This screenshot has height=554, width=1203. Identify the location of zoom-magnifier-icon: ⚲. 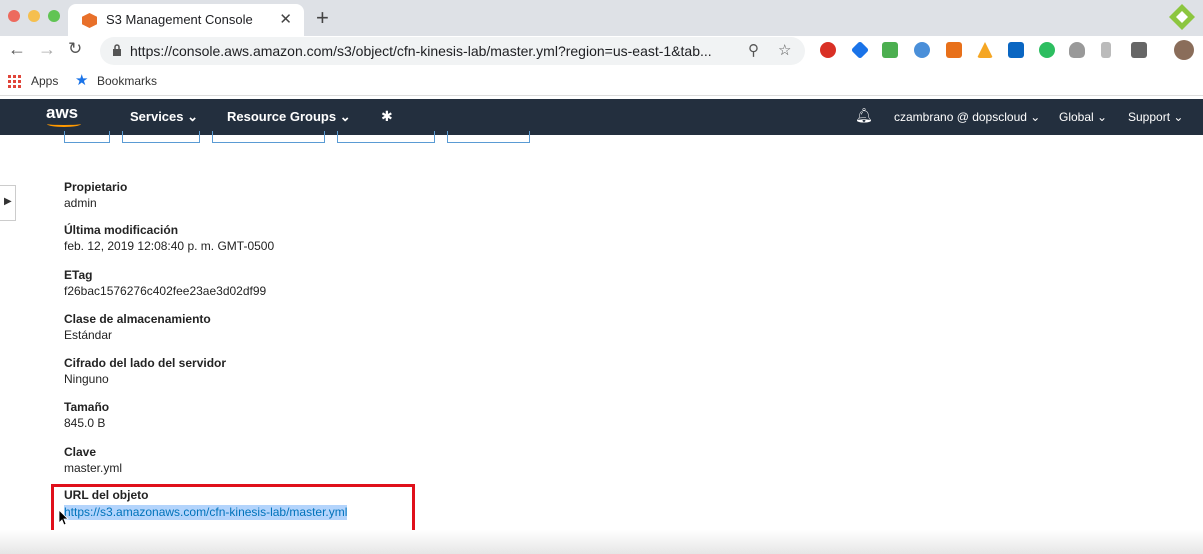
(753, 50).